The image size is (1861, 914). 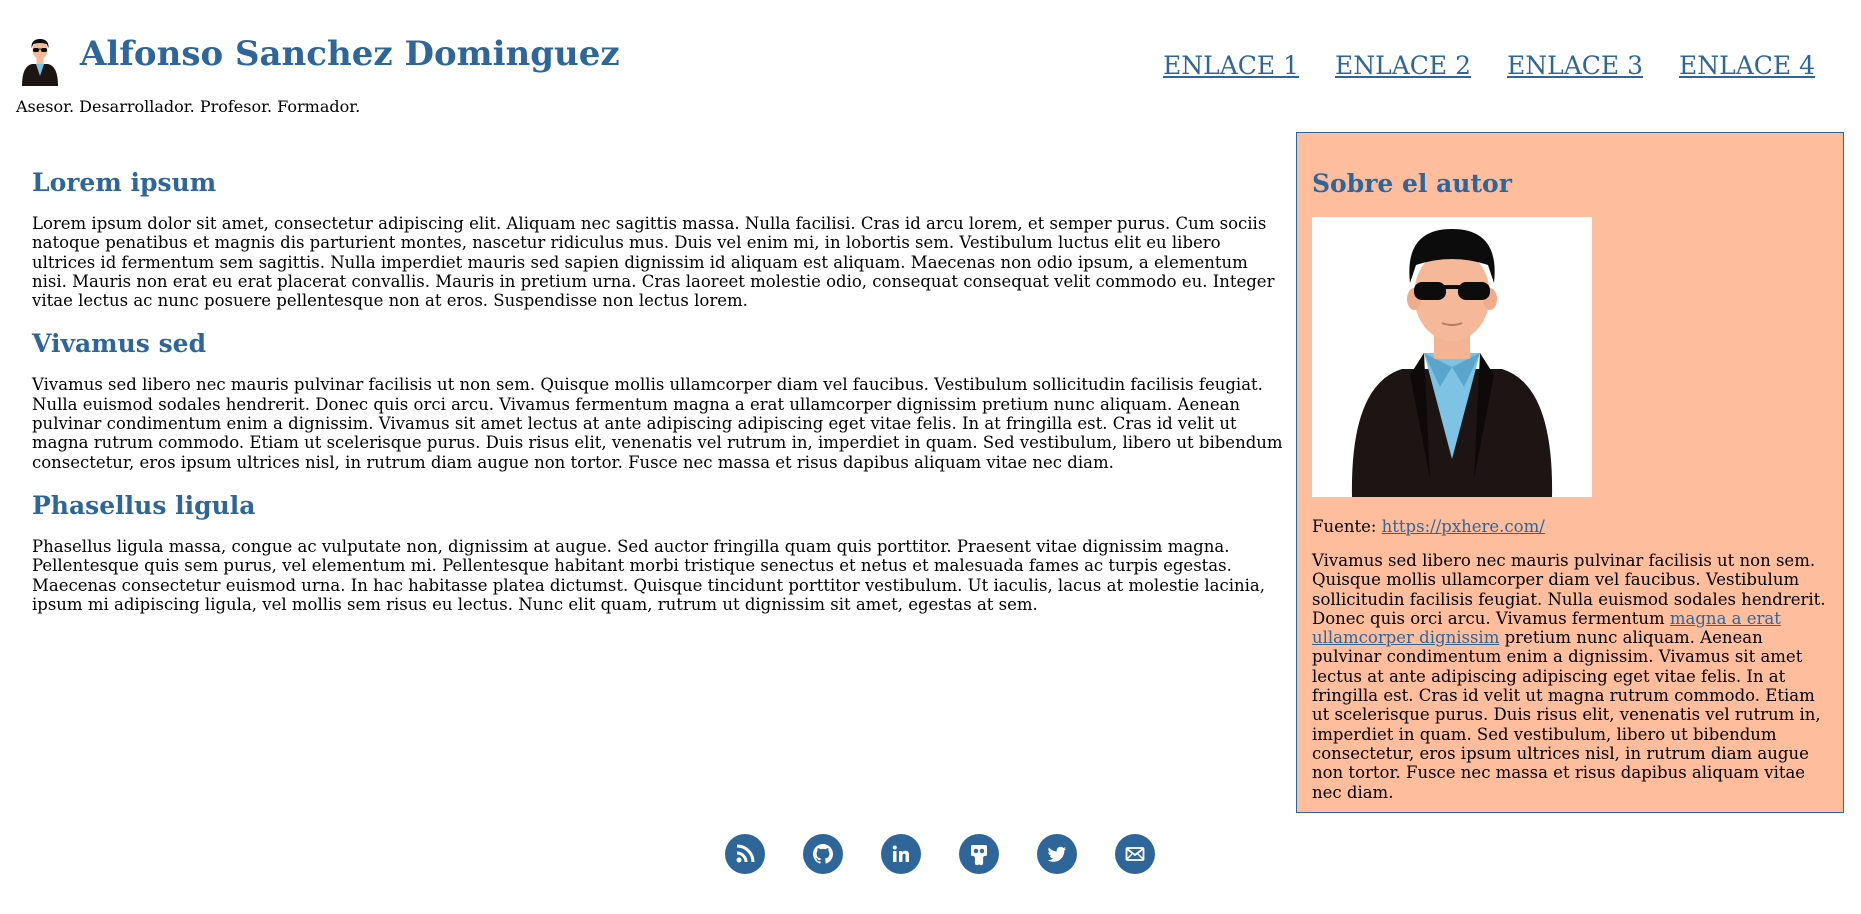 I want to click on github-link, so click(x=823, y=854).